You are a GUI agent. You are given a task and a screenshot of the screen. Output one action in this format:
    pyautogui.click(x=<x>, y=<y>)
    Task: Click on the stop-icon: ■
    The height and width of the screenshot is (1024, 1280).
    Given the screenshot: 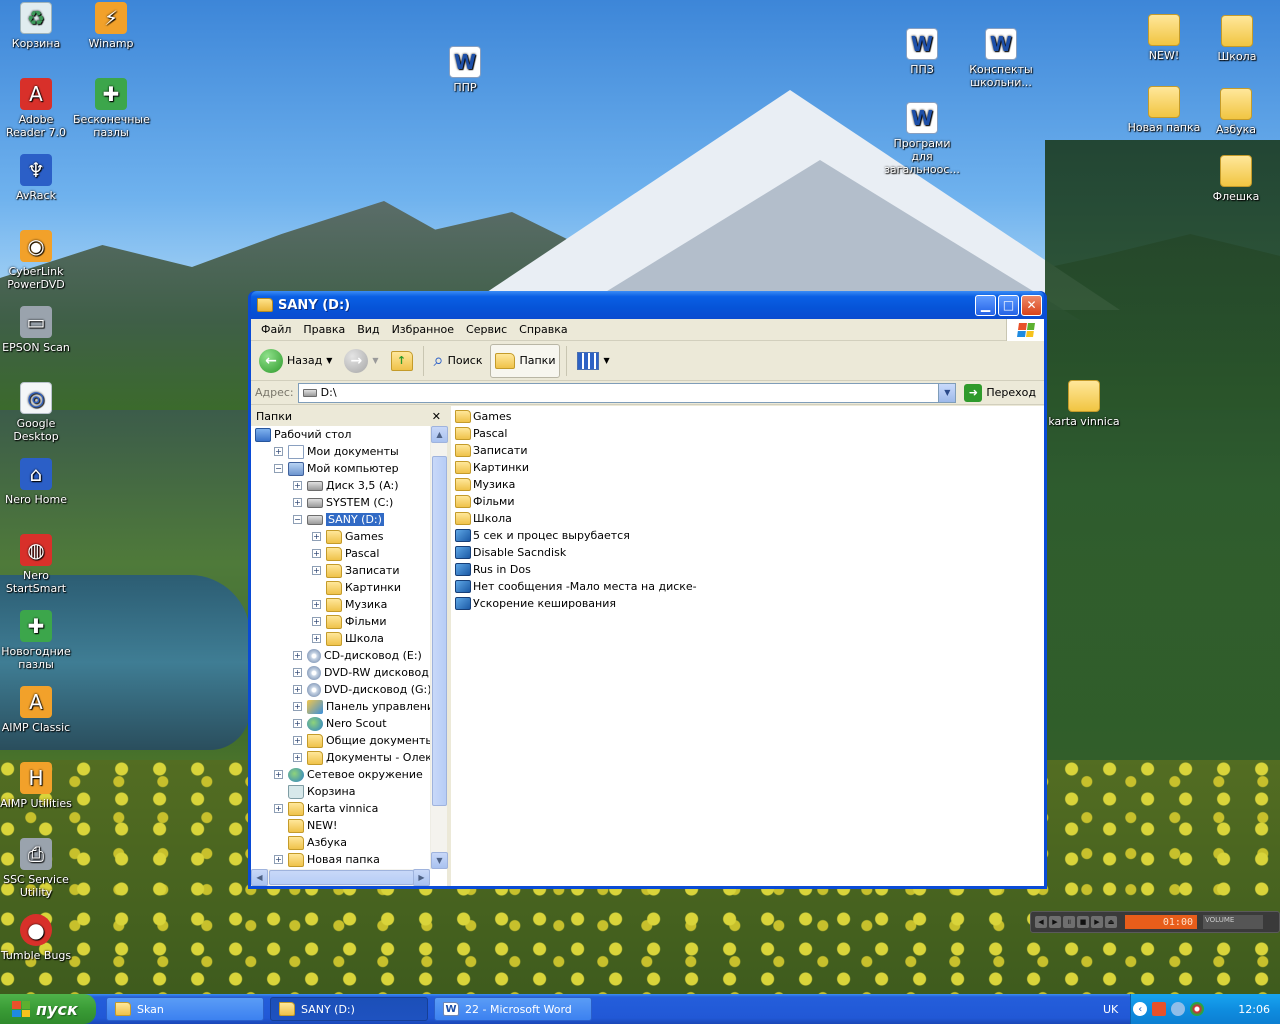 What is the action you would take?
    pyautogui.click(x=1083, y=922)
    